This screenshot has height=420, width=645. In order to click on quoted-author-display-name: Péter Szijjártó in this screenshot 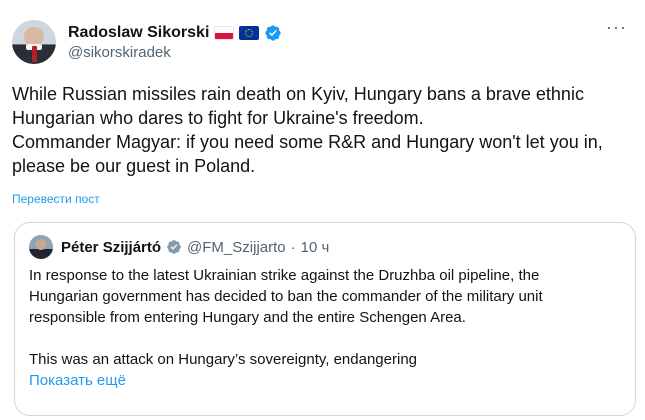, I will do `click(111, 247)`.